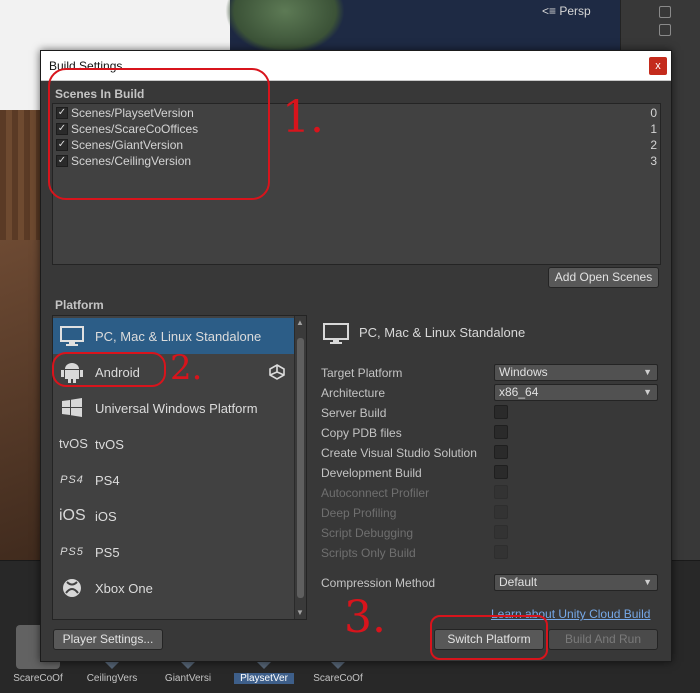 The width and height of the screenshot is (700, 693). Describe the element at coordinates (173, 612) in the screenshot. I see `platform-item-webgl: HTML` at that location.